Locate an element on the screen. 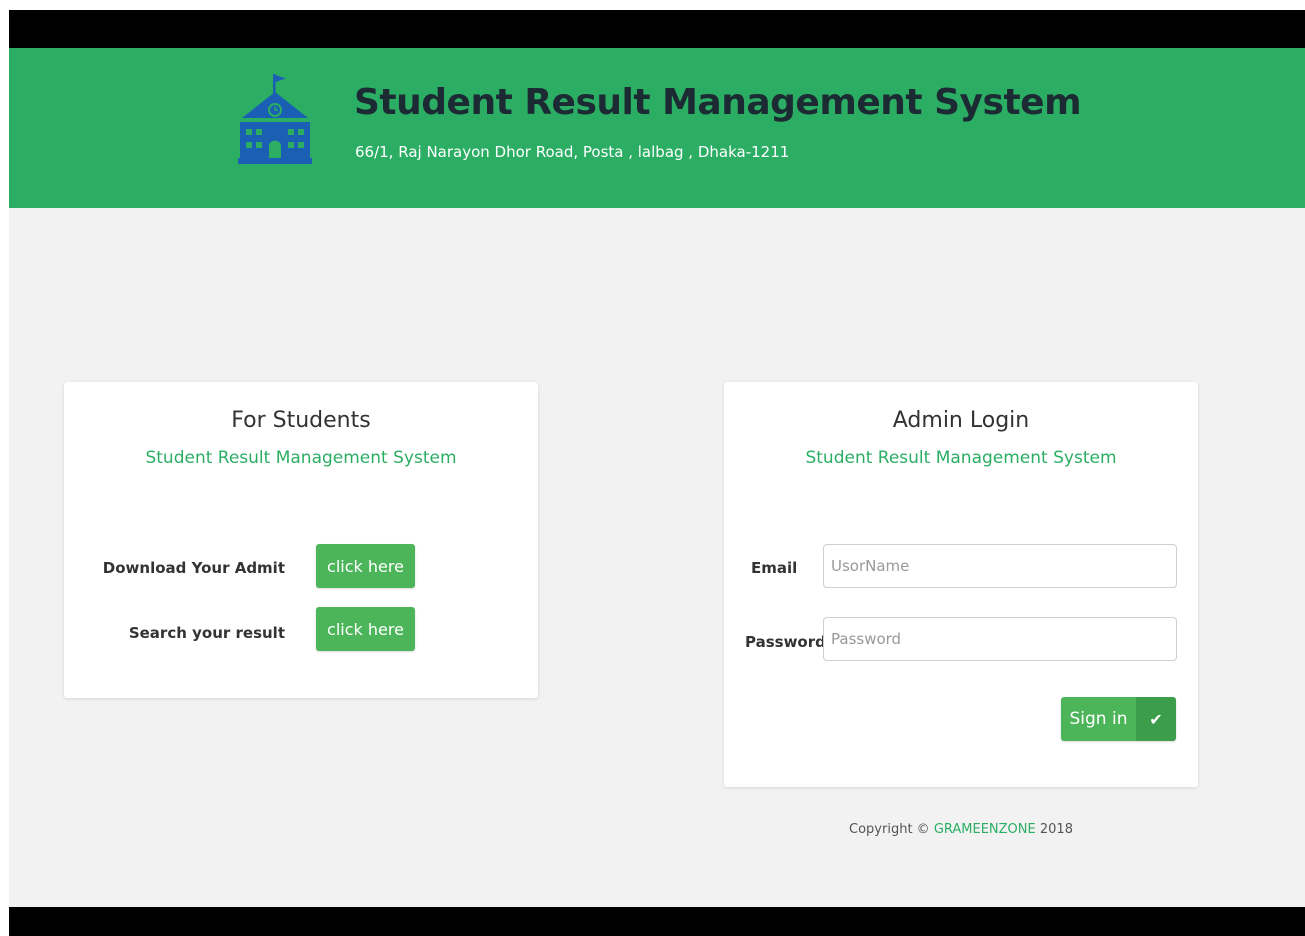  top-black-bar is located at coordinates (657, 29).